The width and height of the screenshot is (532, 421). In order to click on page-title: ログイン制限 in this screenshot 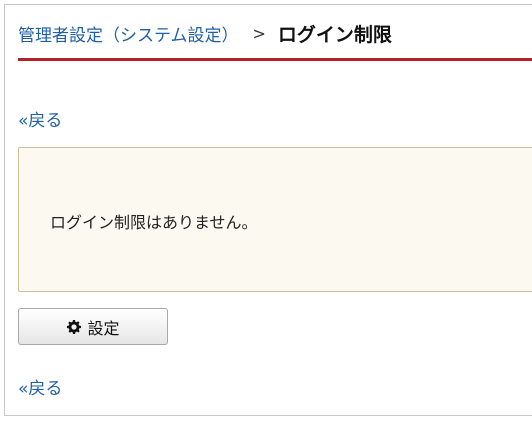, I will do `click(334, 34)`.